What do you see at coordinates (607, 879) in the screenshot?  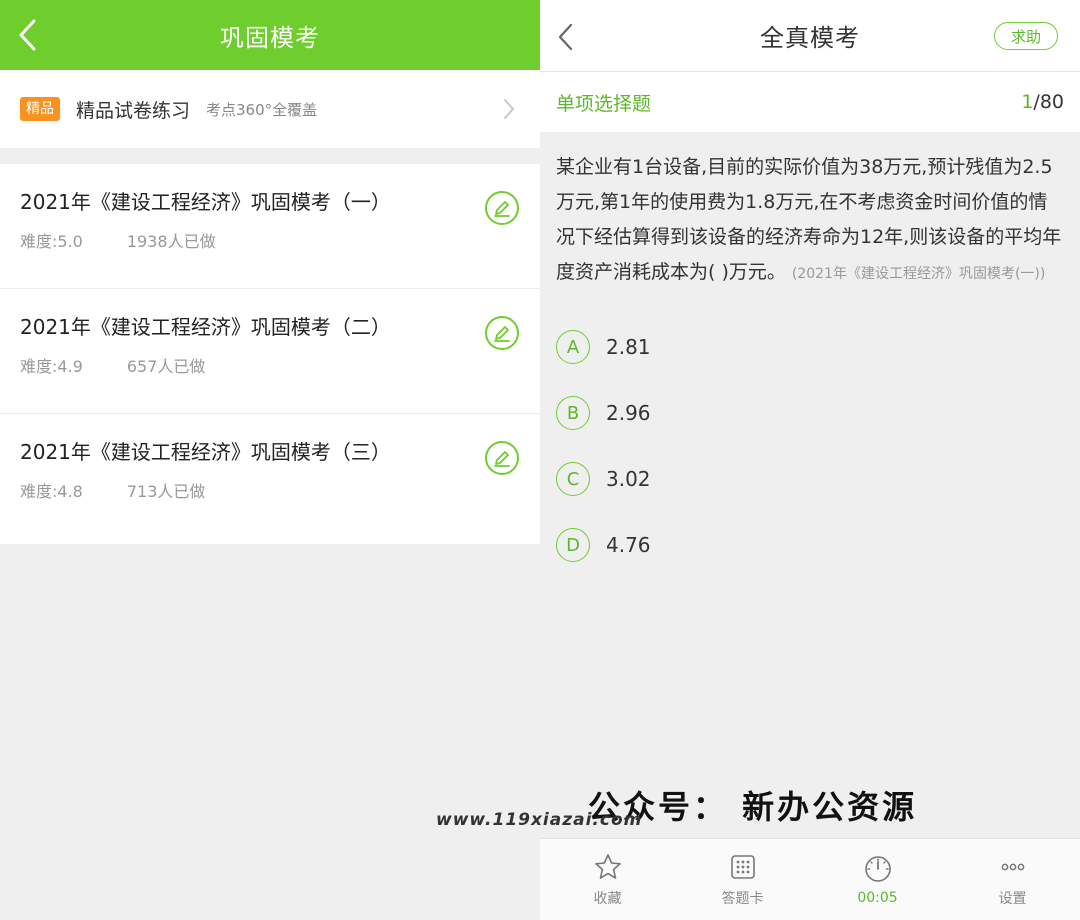 I see `tab-favorite: 收藏` at bounding box center [607, 879].